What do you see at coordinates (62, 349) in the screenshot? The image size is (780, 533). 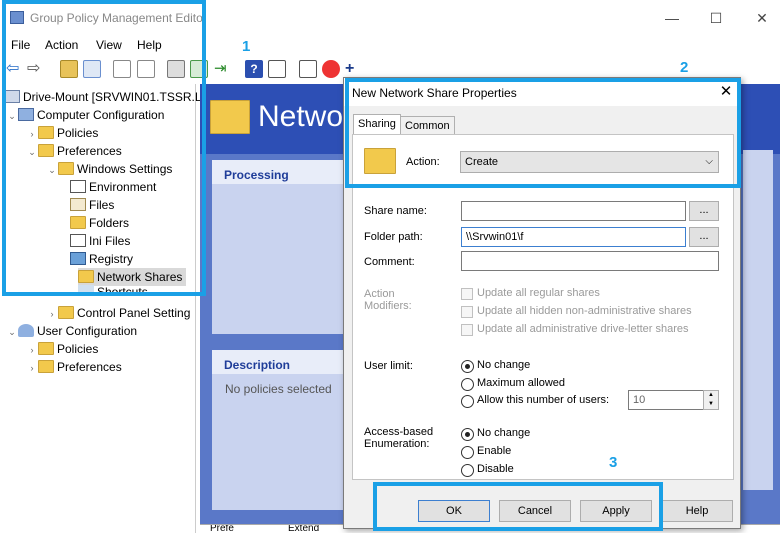 I see `tree-item-user-policies: › Policies` at bounding box center [62, 349].